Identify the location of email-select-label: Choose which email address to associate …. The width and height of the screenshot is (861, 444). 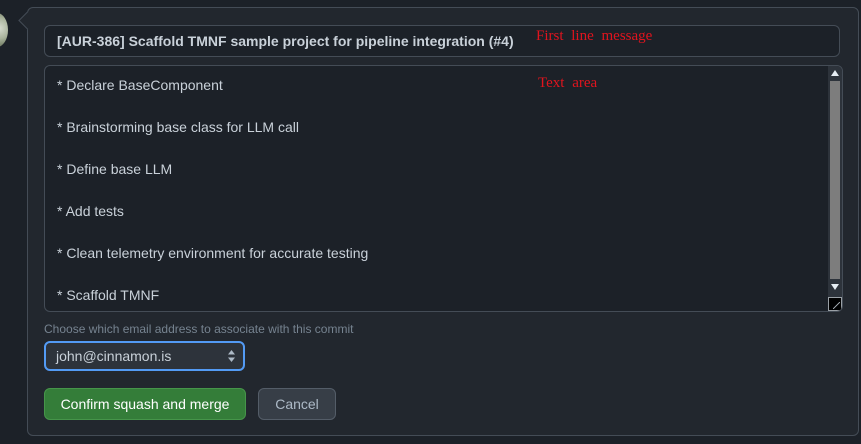
(199, 329).